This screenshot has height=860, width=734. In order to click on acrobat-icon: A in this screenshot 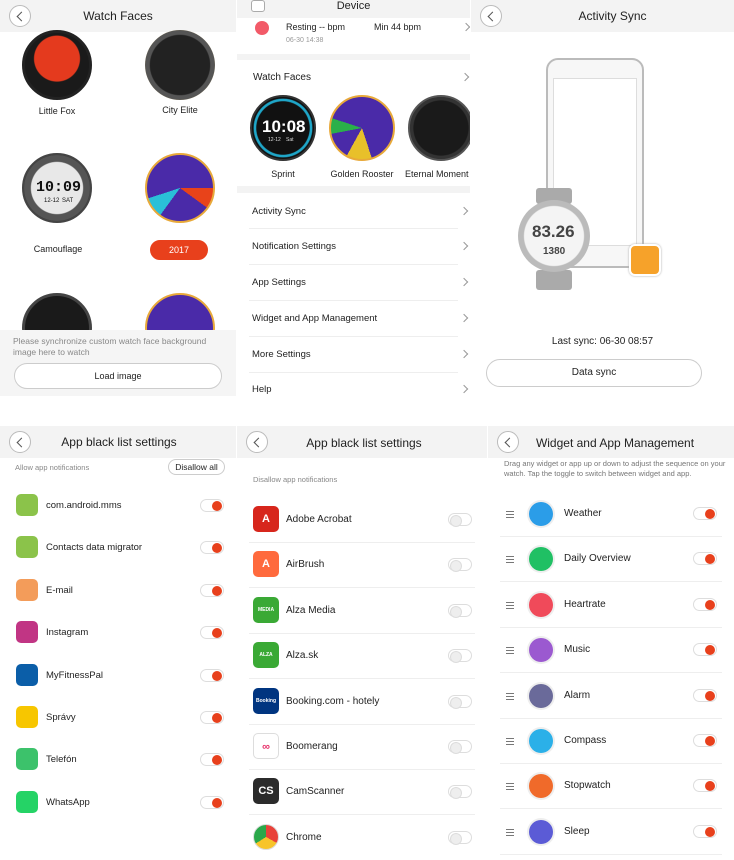, I will do `click(266, 519)`.